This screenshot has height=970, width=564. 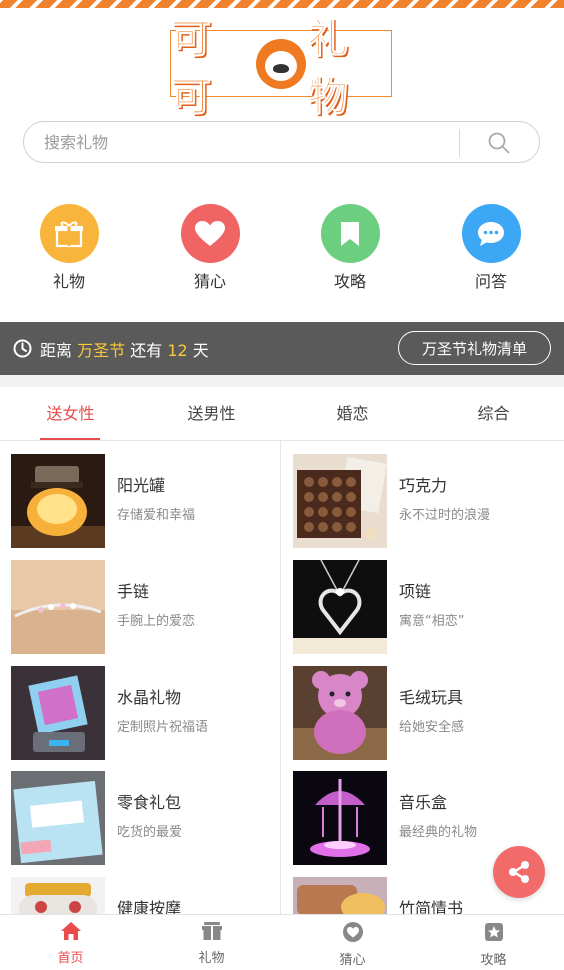 I want to click on product-card: 巧克力 永不过时的浪漫, so click(x=428, y=504).